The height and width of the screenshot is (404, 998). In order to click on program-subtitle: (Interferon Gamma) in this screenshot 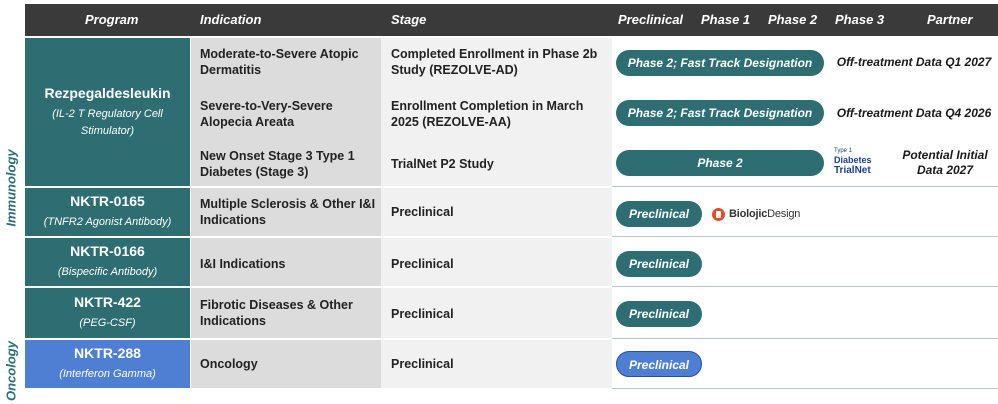, I will do `click(107, 374)`.